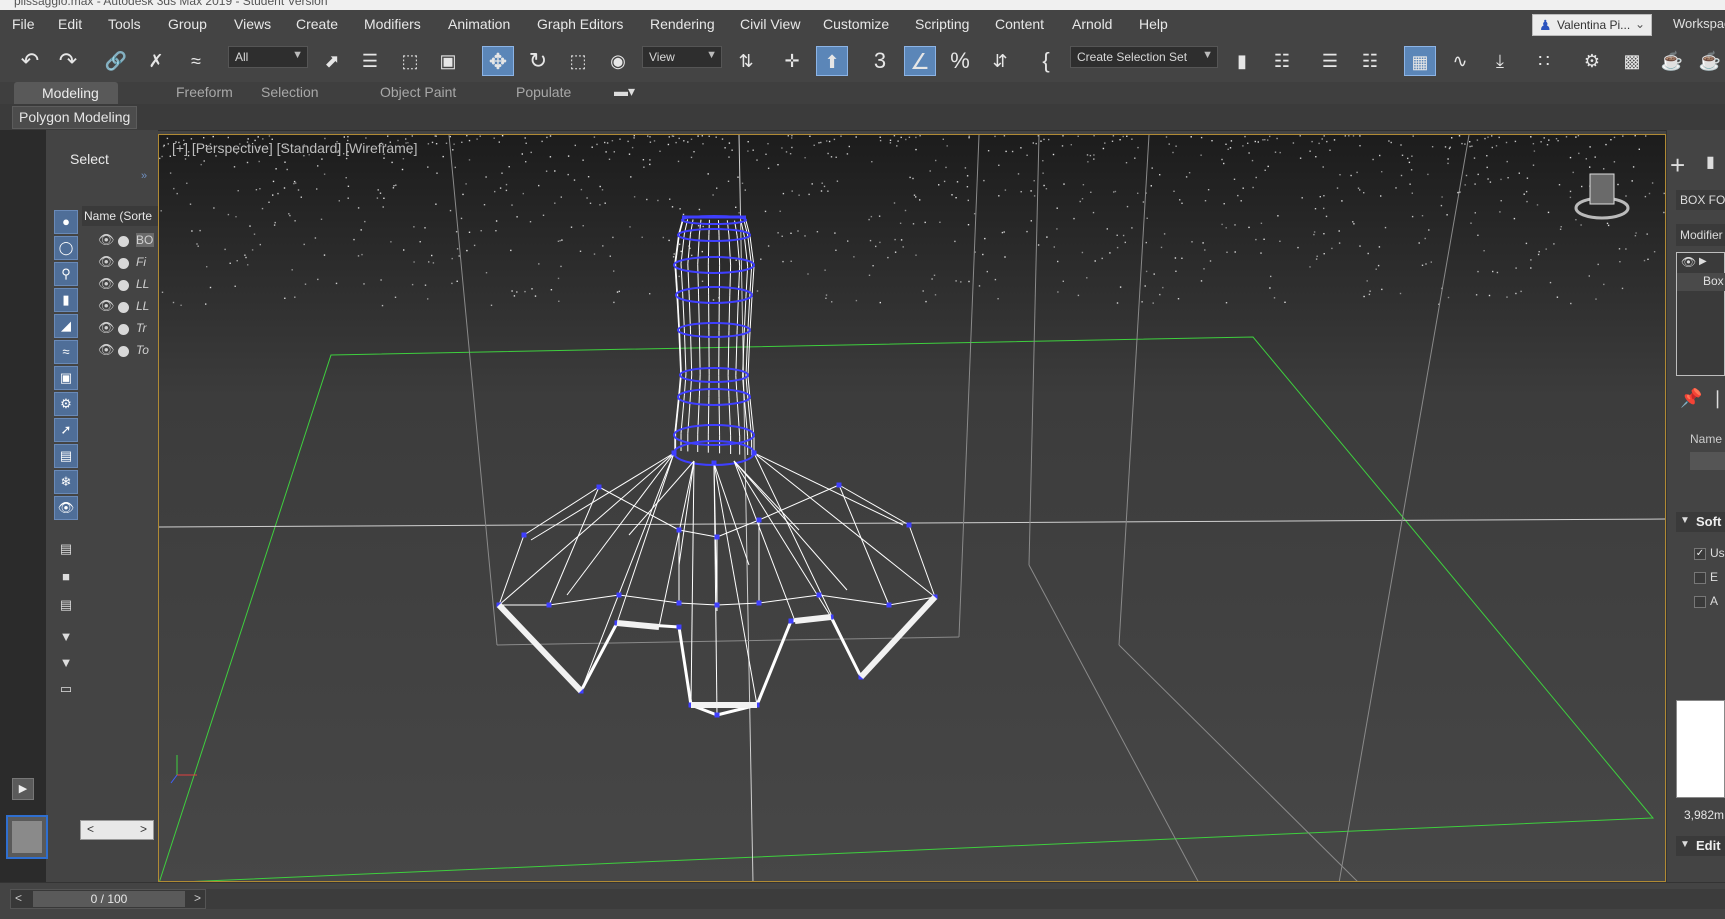 The height and width of the screenshot is (919, 1725). What do you see at coordinates (538, 61) in the screenshot?
I see `rotate-icon: ↻` at bounding box center [538, 61].